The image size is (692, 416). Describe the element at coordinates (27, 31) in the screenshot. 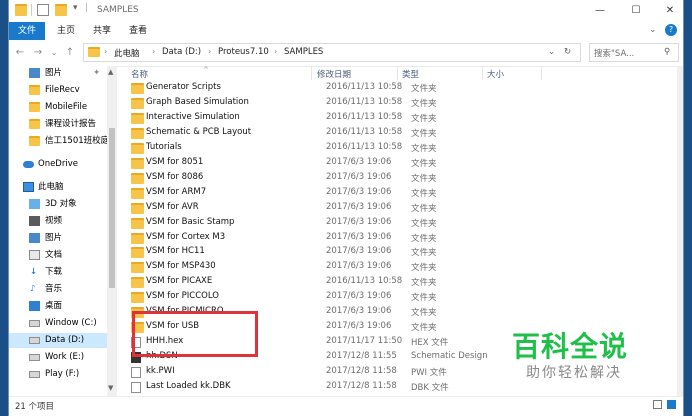

I see `tab-file: 文件` at that location.